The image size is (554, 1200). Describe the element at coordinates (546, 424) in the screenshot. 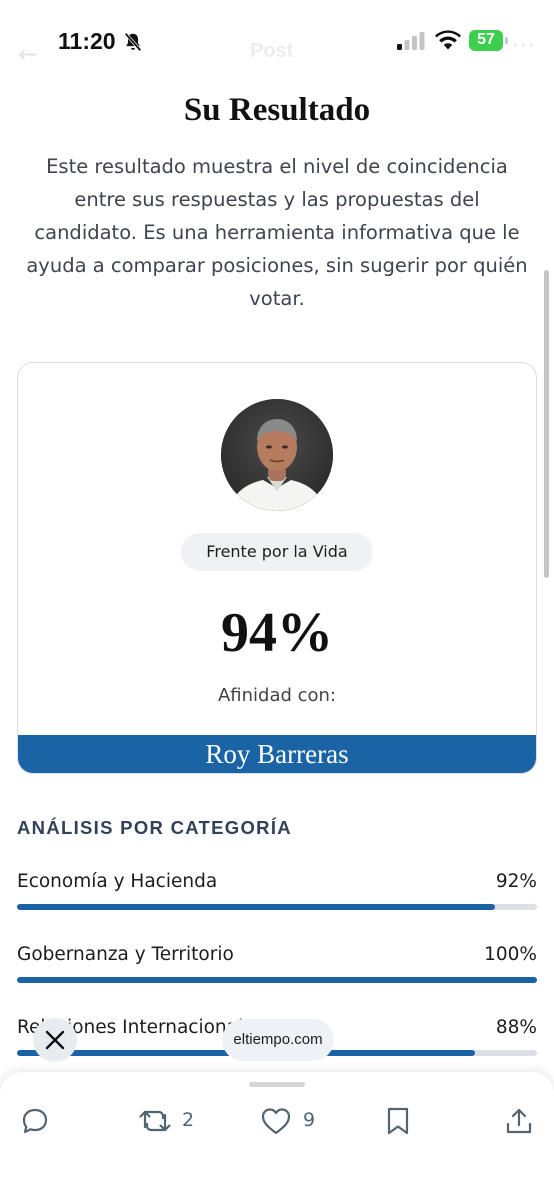

I see `scrollbar` at that location.